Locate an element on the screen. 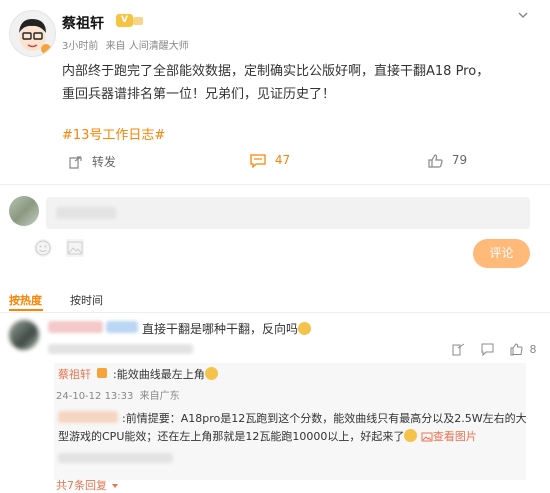 This screenshot has height=493, width=550. image-upload-icon is located at coordinates (75, 248).